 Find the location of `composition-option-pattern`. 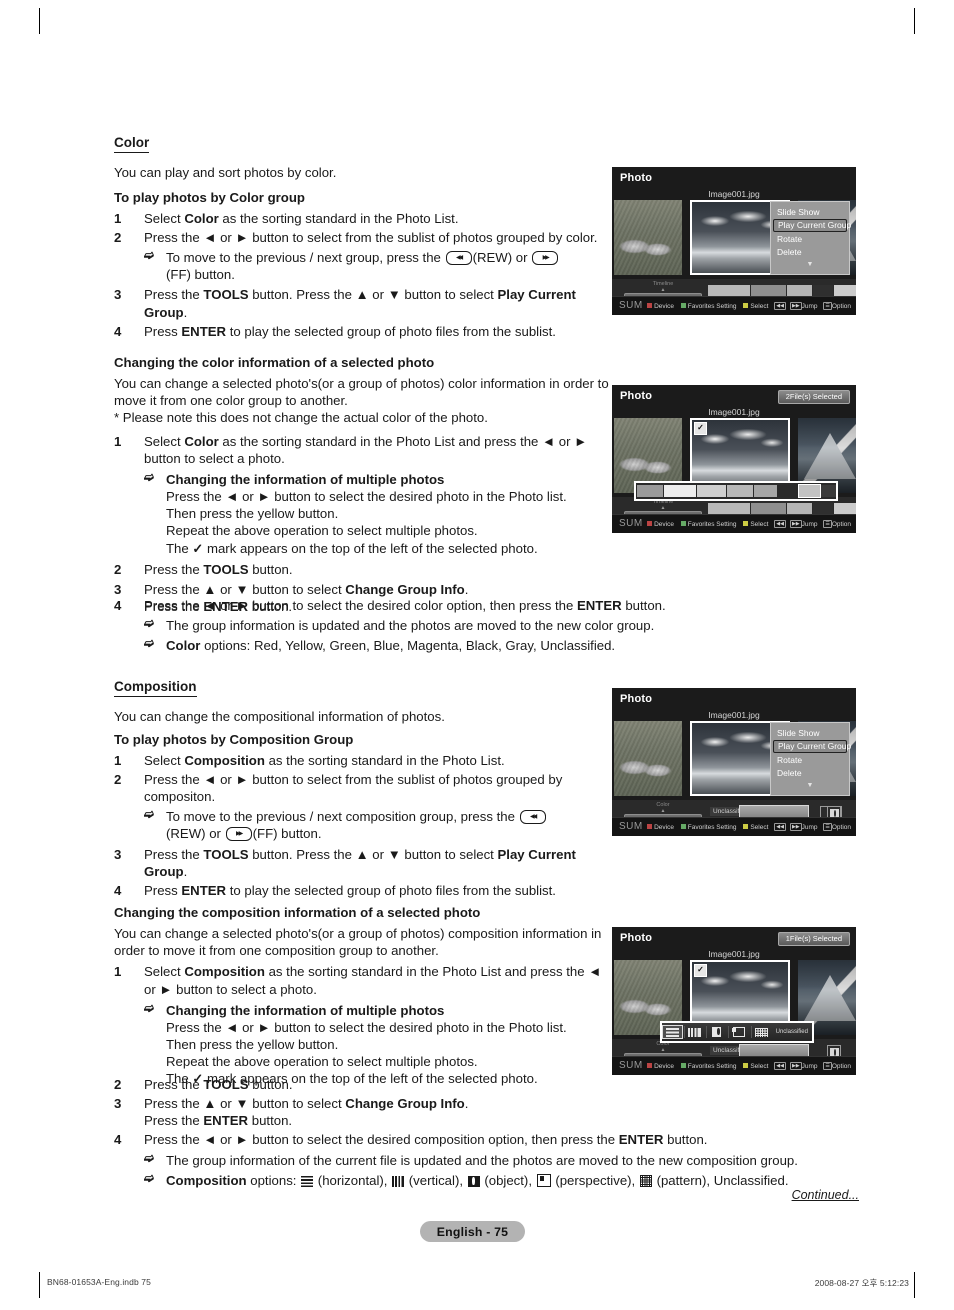

composition-option-pattern is located at coordinates (760, 1032).